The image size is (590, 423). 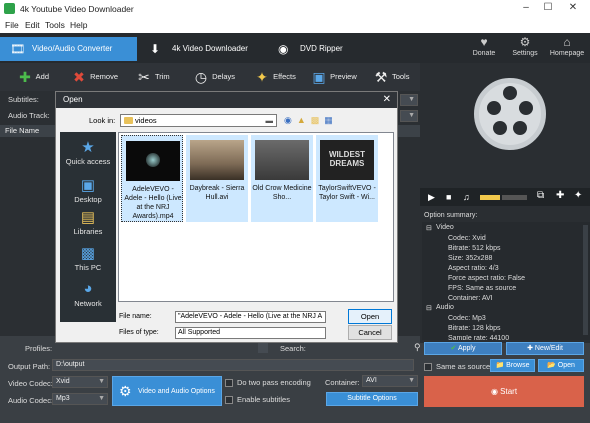 What do you see at coordinates (25, 77) in the screenshot?
I see `plus-icon: ✚` at bounding box center [25, 77].